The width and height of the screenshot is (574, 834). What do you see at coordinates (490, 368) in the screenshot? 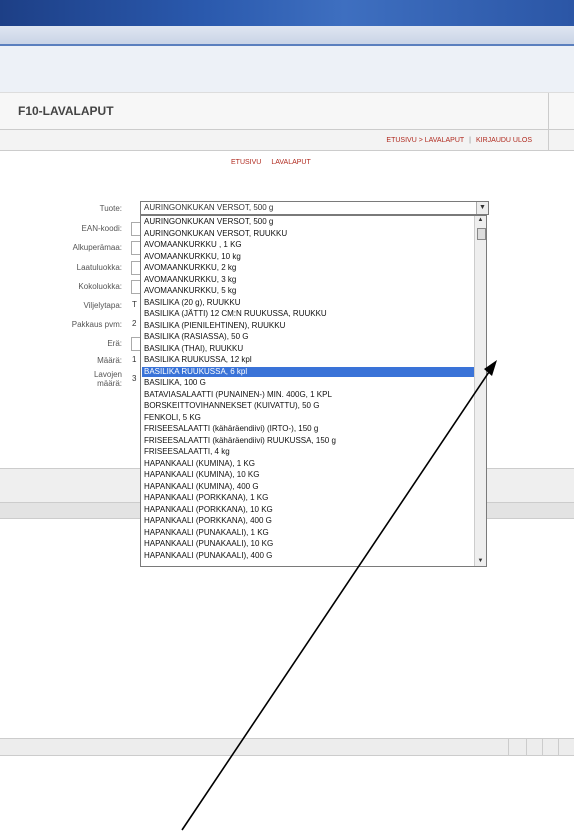
I see `arrow-head-icon` at bounding box center [490, 368].